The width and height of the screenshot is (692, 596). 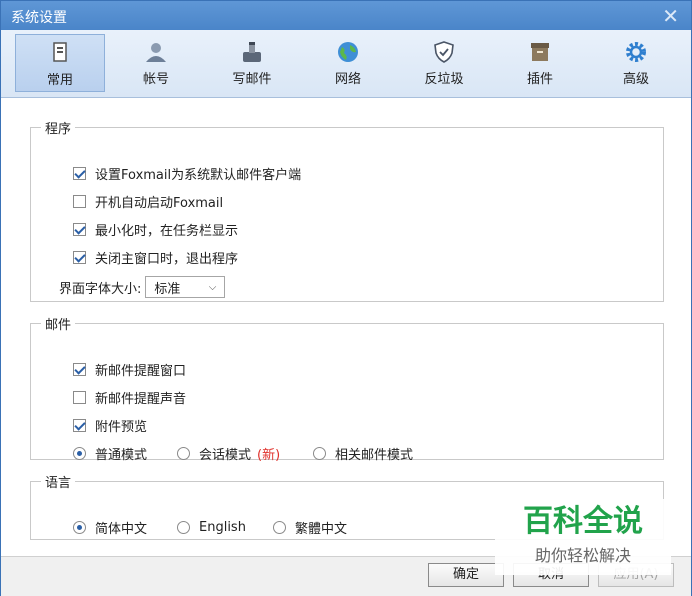 What do you see at coordinates (155, 79) in the screenshot?
I see `tab-label: 帐号` at bounding box center [155, 79].